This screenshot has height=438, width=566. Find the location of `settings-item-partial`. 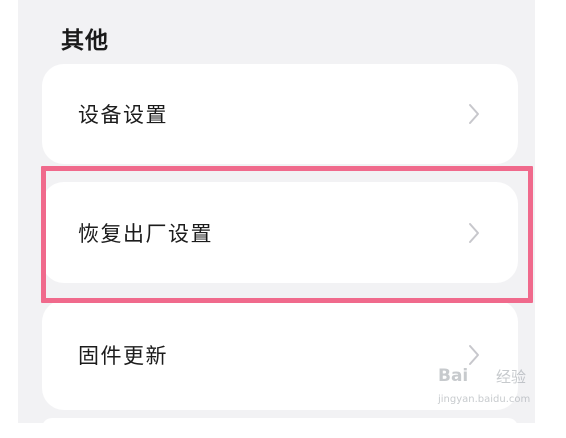

settings-item-partial is located at coordinates (280, 428).